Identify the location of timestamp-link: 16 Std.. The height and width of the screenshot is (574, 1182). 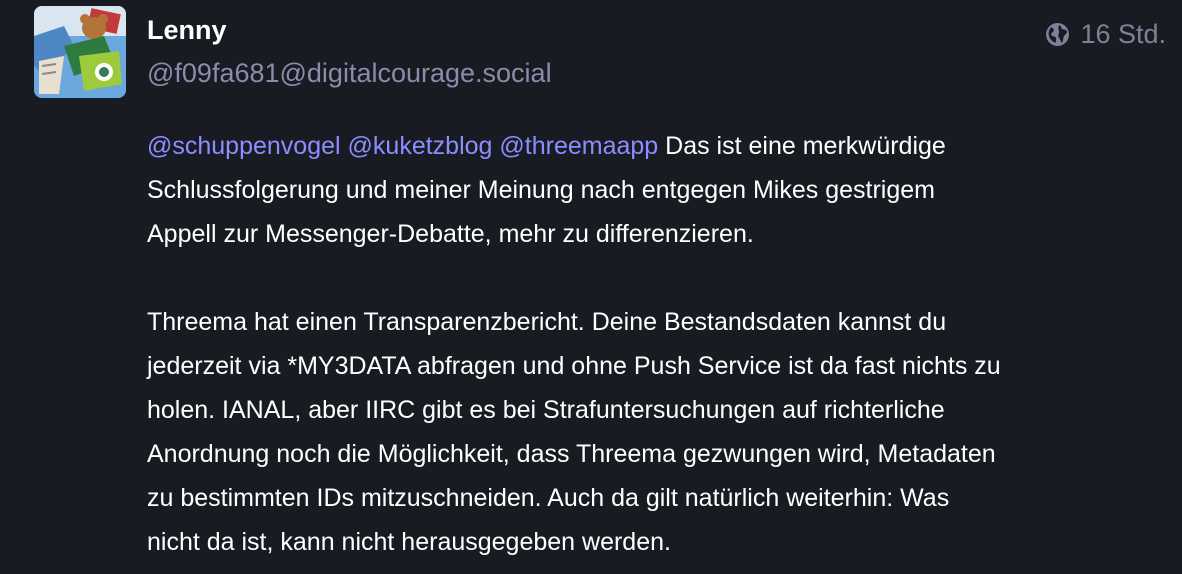
(1123, 34).